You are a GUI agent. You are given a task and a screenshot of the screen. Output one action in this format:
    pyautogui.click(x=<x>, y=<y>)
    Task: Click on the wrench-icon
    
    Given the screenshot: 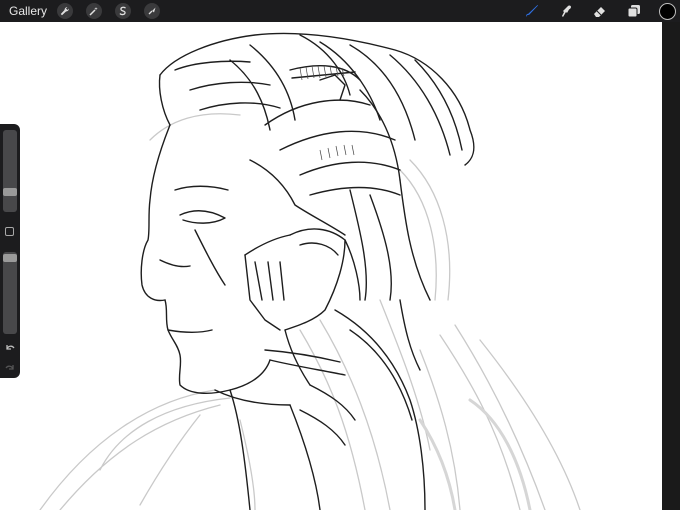 What is the action you would take?
    pyautogui.click(x=65, y=11)
    